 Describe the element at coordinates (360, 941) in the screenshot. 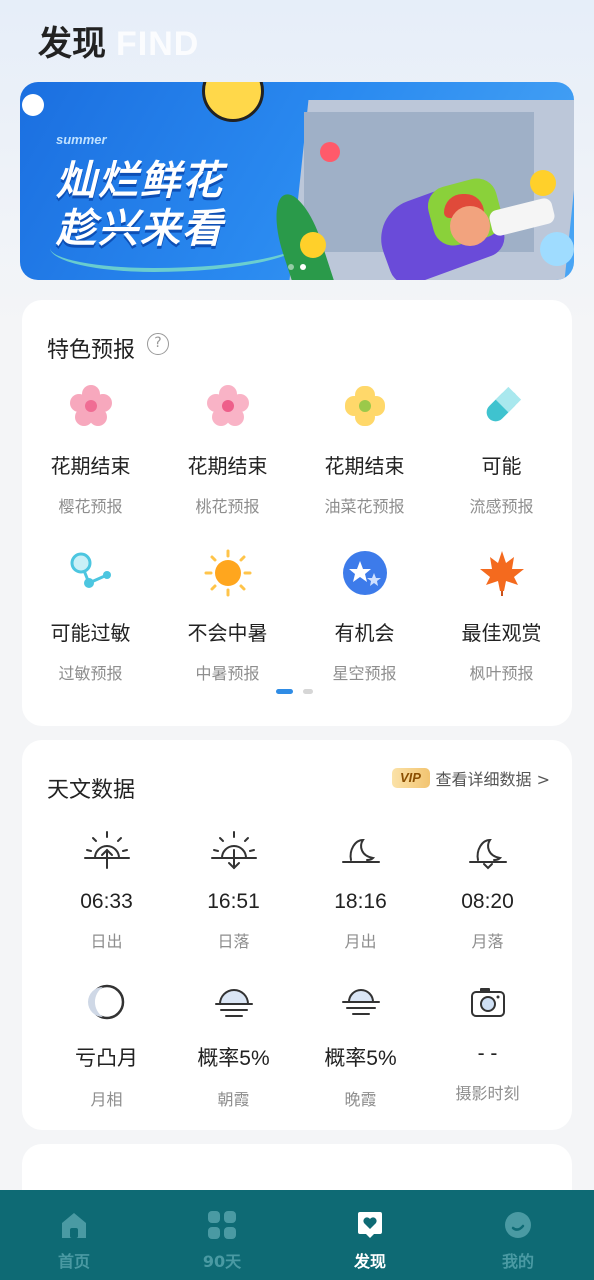

I see `astro-label: 月出` at that location.